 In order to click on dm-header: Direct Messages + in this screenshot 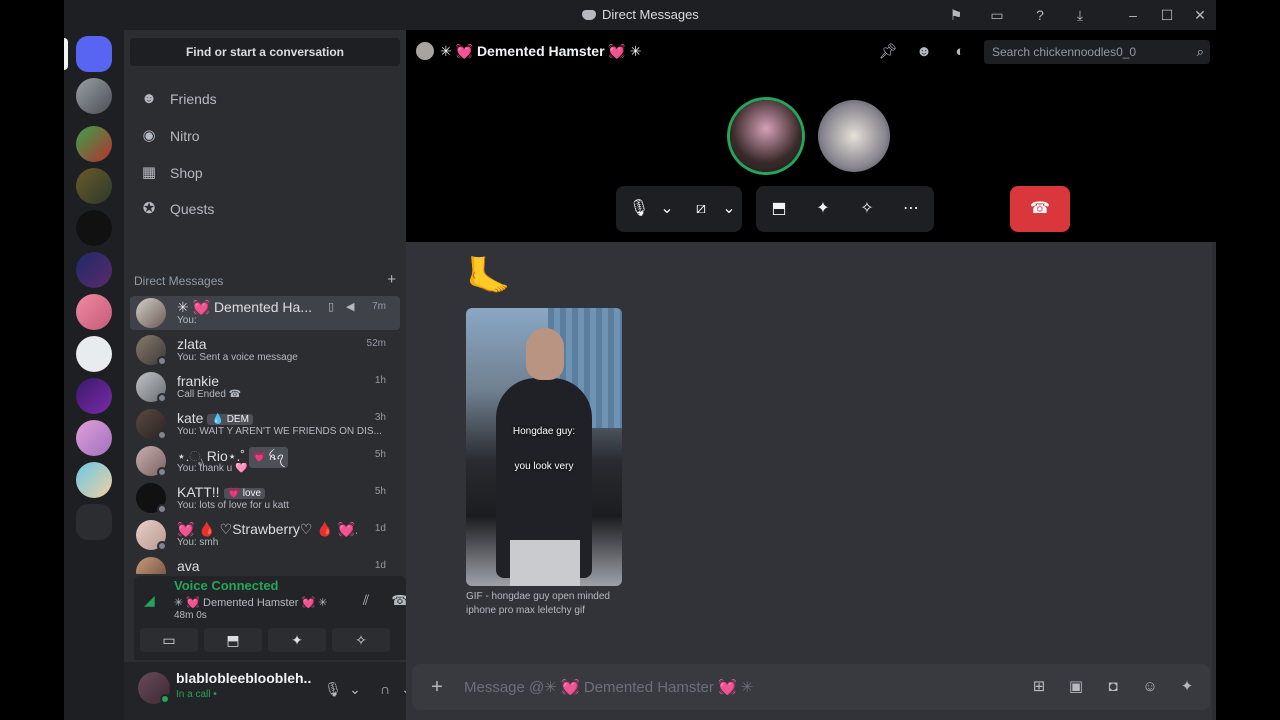, I will do `click(265, 280)`.